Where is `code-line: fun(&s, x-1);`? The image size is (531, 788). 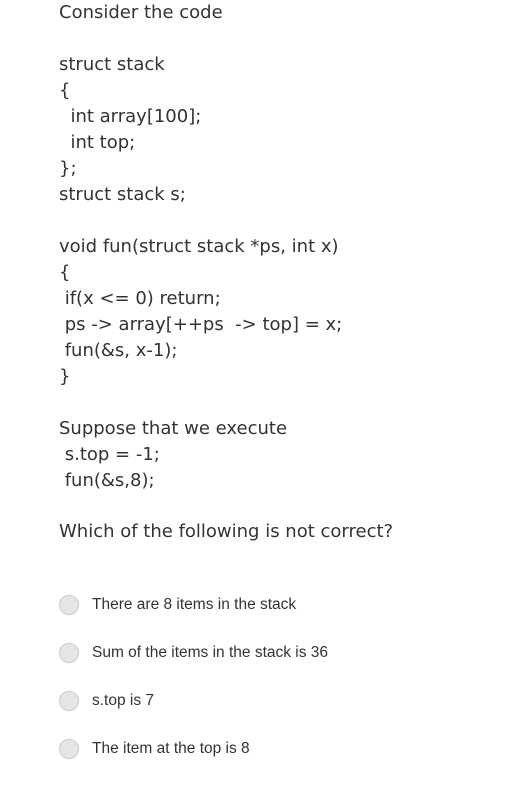 code-line: fun(&s, x-1); is located at coordinates (118, 350).